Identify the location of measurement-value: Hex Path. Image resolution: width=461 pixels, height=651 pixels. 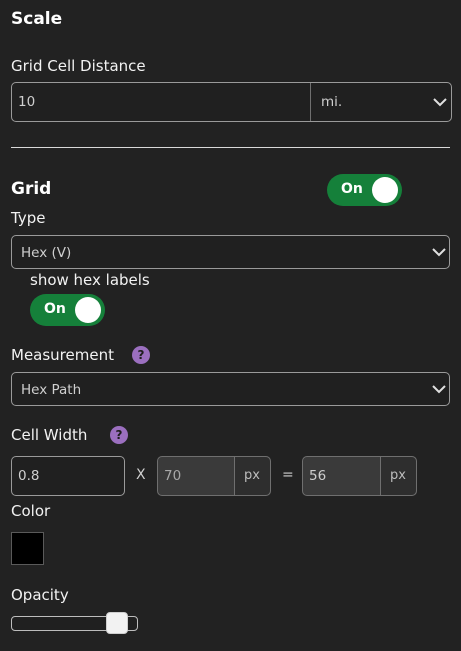
(51, 390).